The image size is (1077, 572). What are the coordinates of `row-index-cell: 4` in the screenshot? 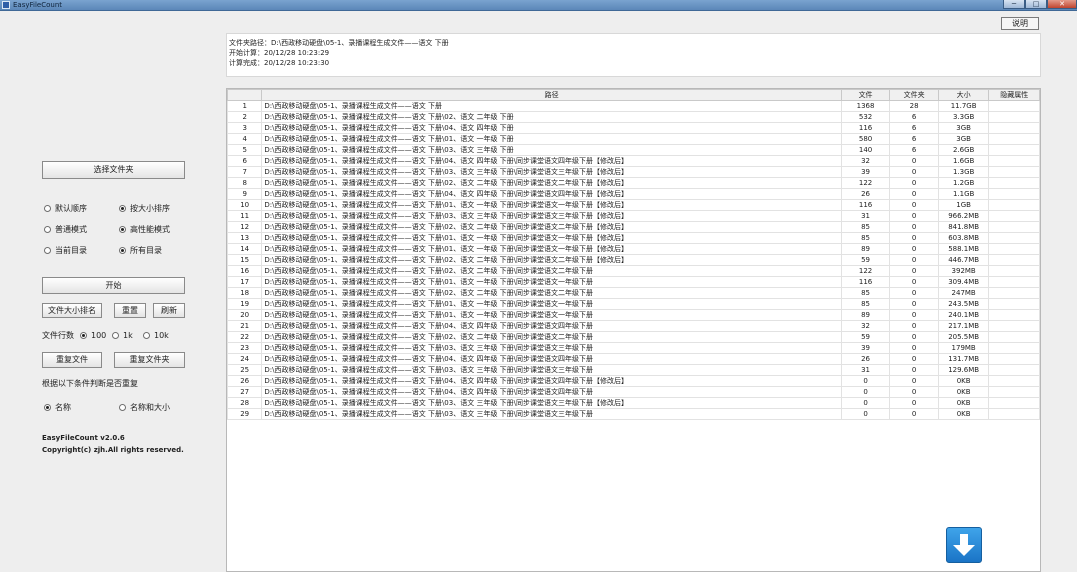 It's located at (245, 139).